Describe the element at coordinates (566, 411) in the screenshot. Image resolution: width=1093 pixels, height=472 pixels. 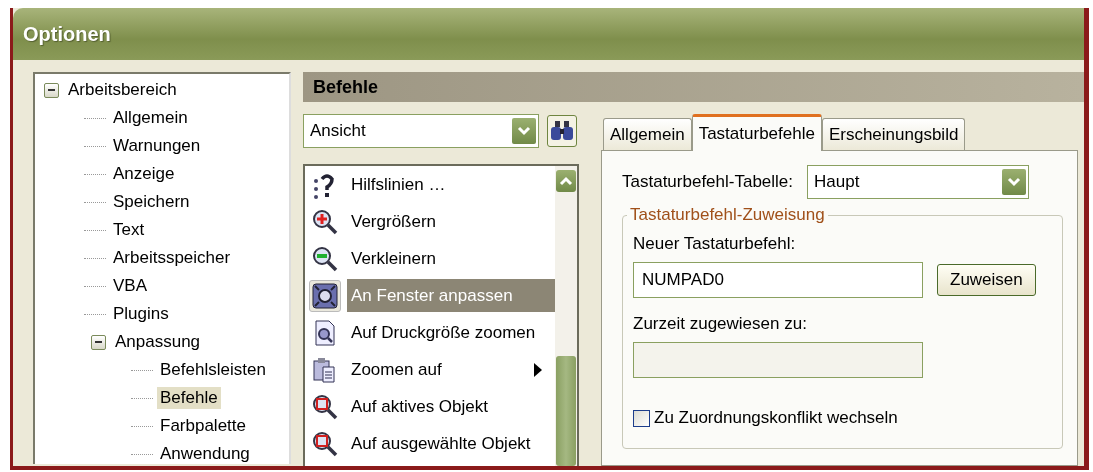
I see `scroll-thumb` at that location.